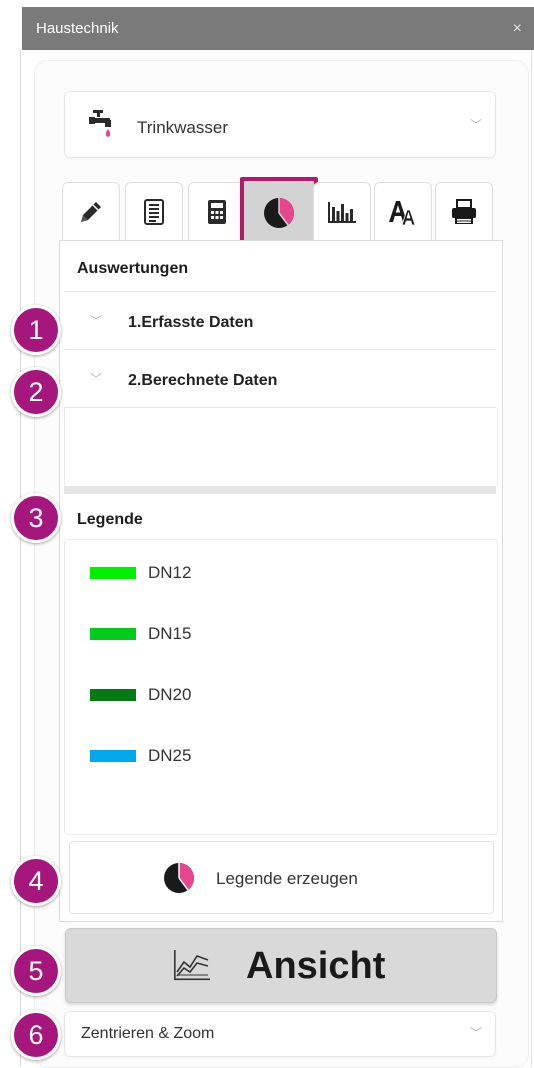 The height and width of the screenshot is (1068, 534). I want to click on legend-item: DN15, so click(190, 634).